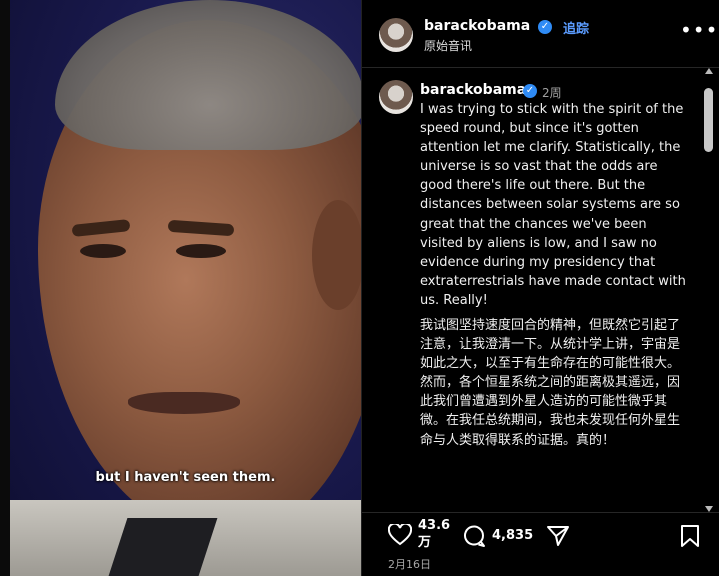  Describe the element at coordinates (208, 75) in the screenshot. I see `person-hair` at that location.